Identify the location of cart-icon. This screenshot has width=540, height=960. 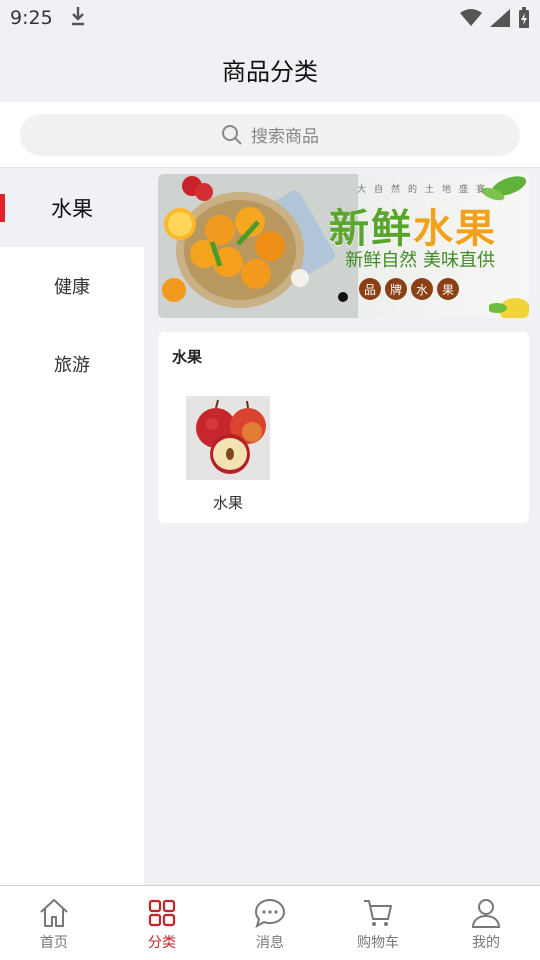
(378, 913).